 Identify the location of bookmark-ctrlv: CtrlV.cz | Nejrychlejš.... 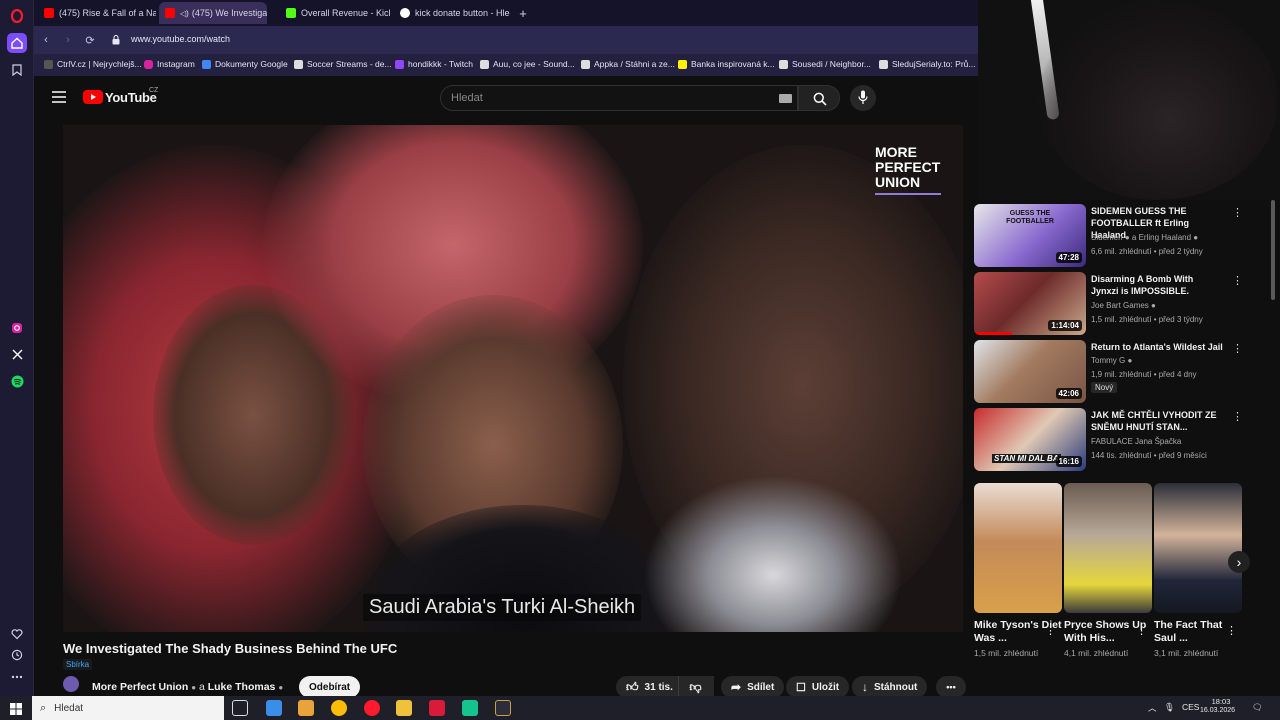
(93, 64).